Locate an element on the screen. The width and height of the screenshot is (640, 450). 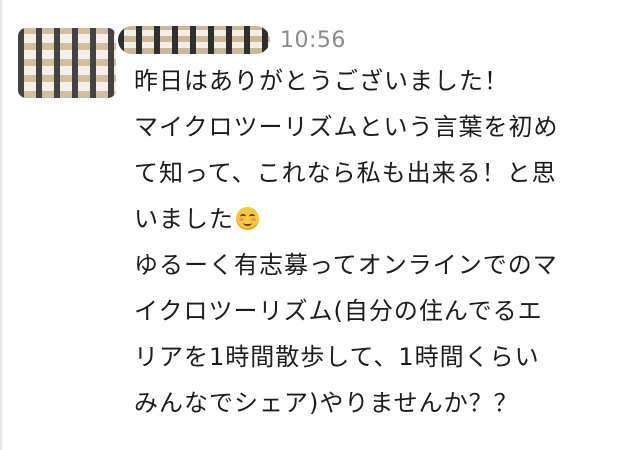
timestamp: 10:56 is located at coordinates (313, 40).